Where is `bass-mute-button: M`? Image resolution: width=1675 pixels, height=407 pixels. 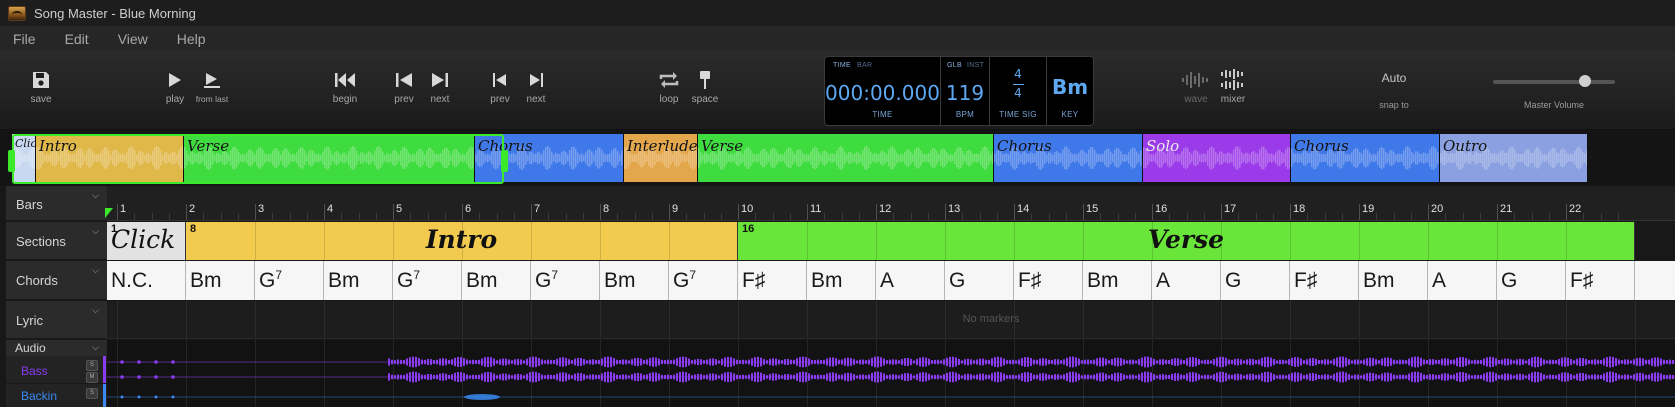 bass-mute-button: M is located at coordinates (92, 377).